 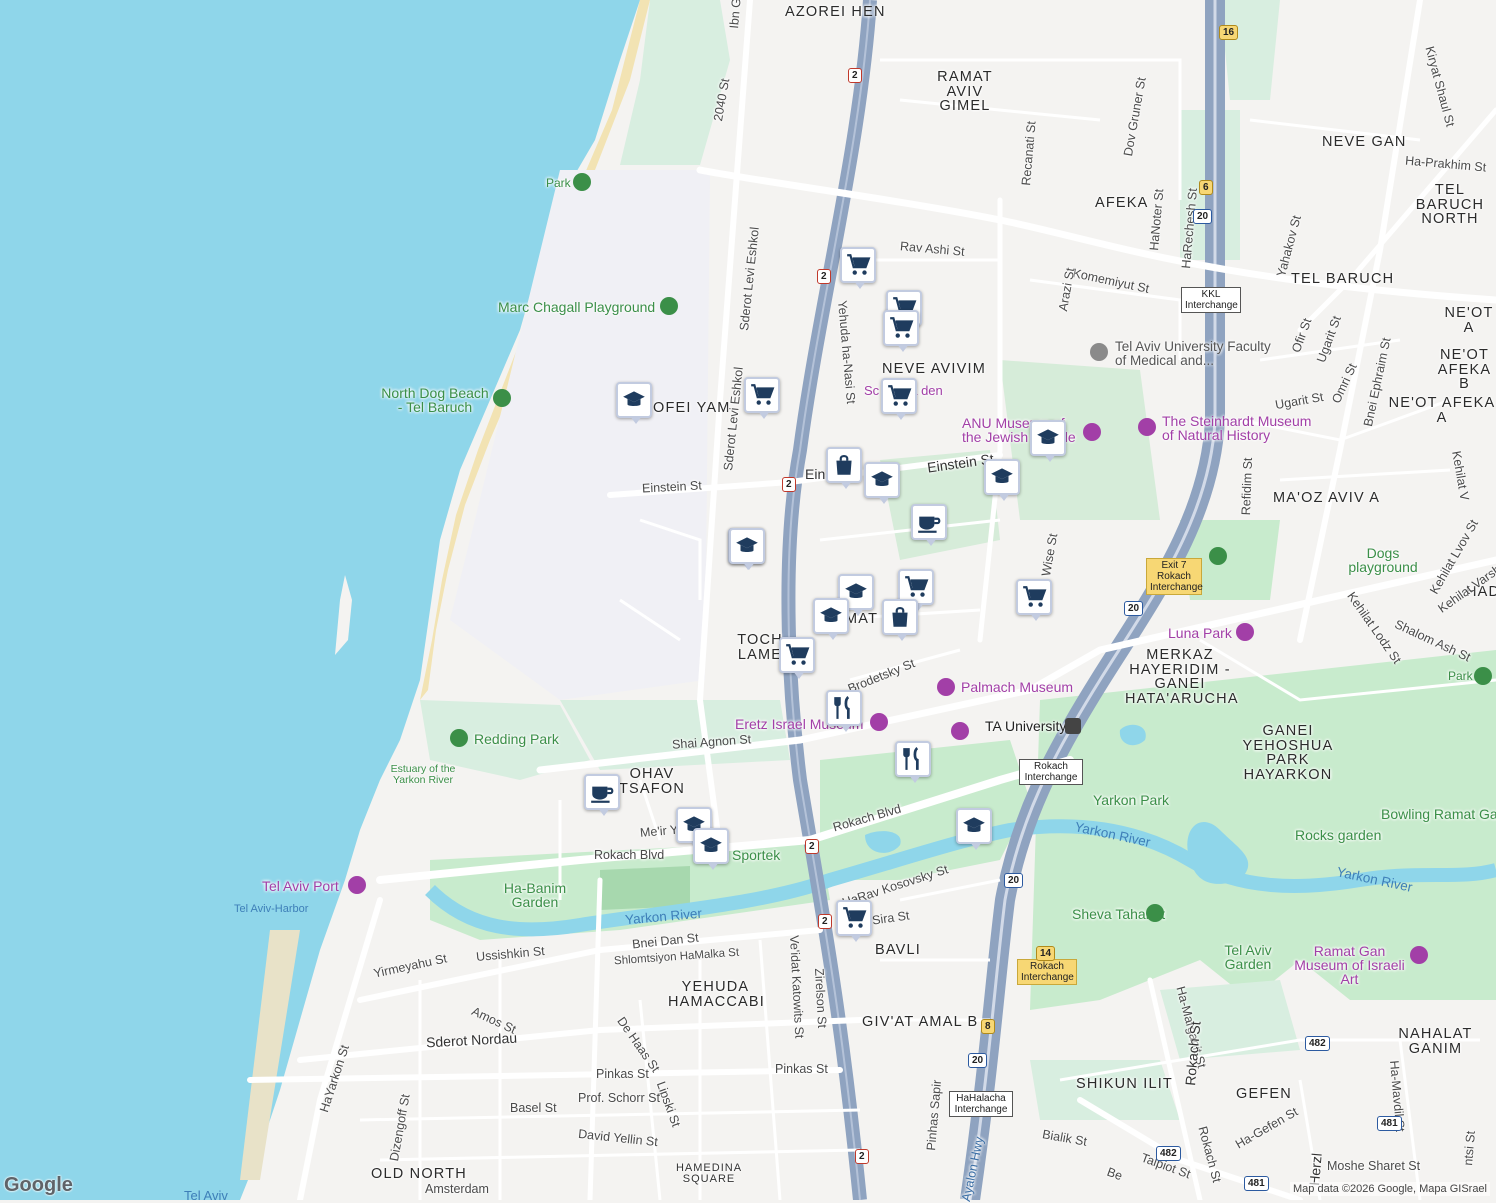 What do you see at coordinates (692, 408) in the screenshot?
I see `nb-tzofei-yam: OFEI YAM` at bounding box center [692, 408].